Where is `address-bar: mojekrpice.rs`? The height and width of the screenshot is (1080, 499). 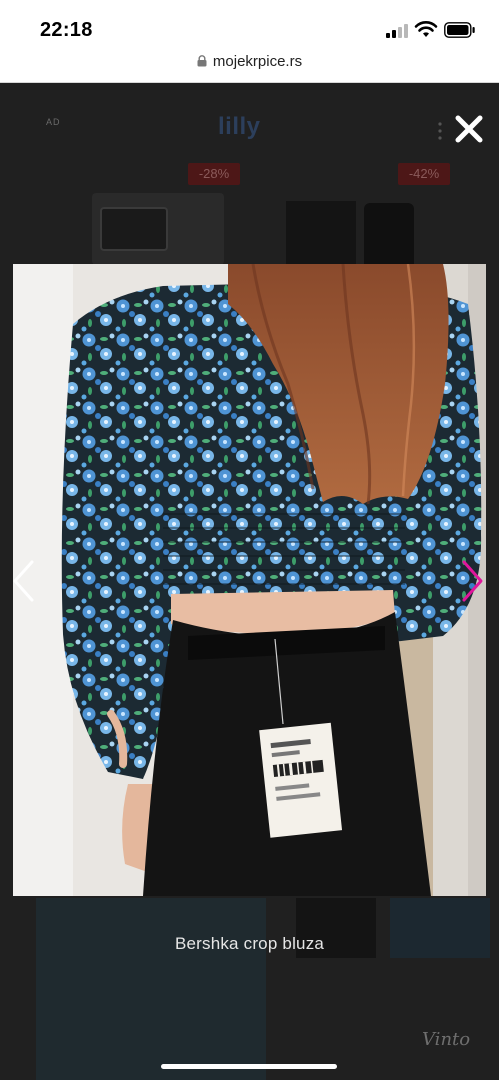 address-bar: mojekrpice.rs is located at coordinates (249, 66).